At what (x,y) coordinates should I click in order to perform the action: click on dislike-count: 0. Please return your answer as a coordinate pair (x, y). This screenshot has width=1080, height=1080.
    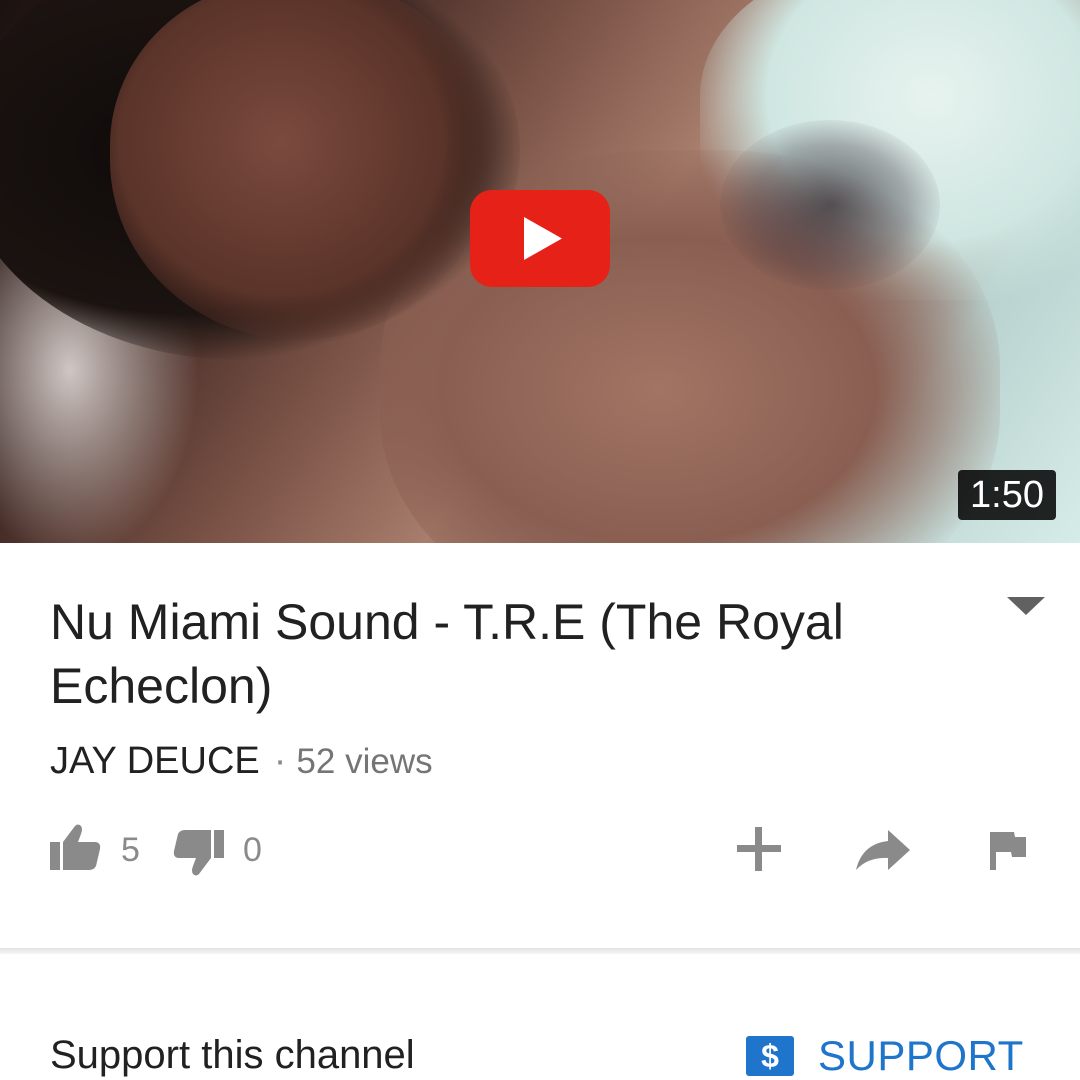
    Looking at the image, I should click on (252, 850).